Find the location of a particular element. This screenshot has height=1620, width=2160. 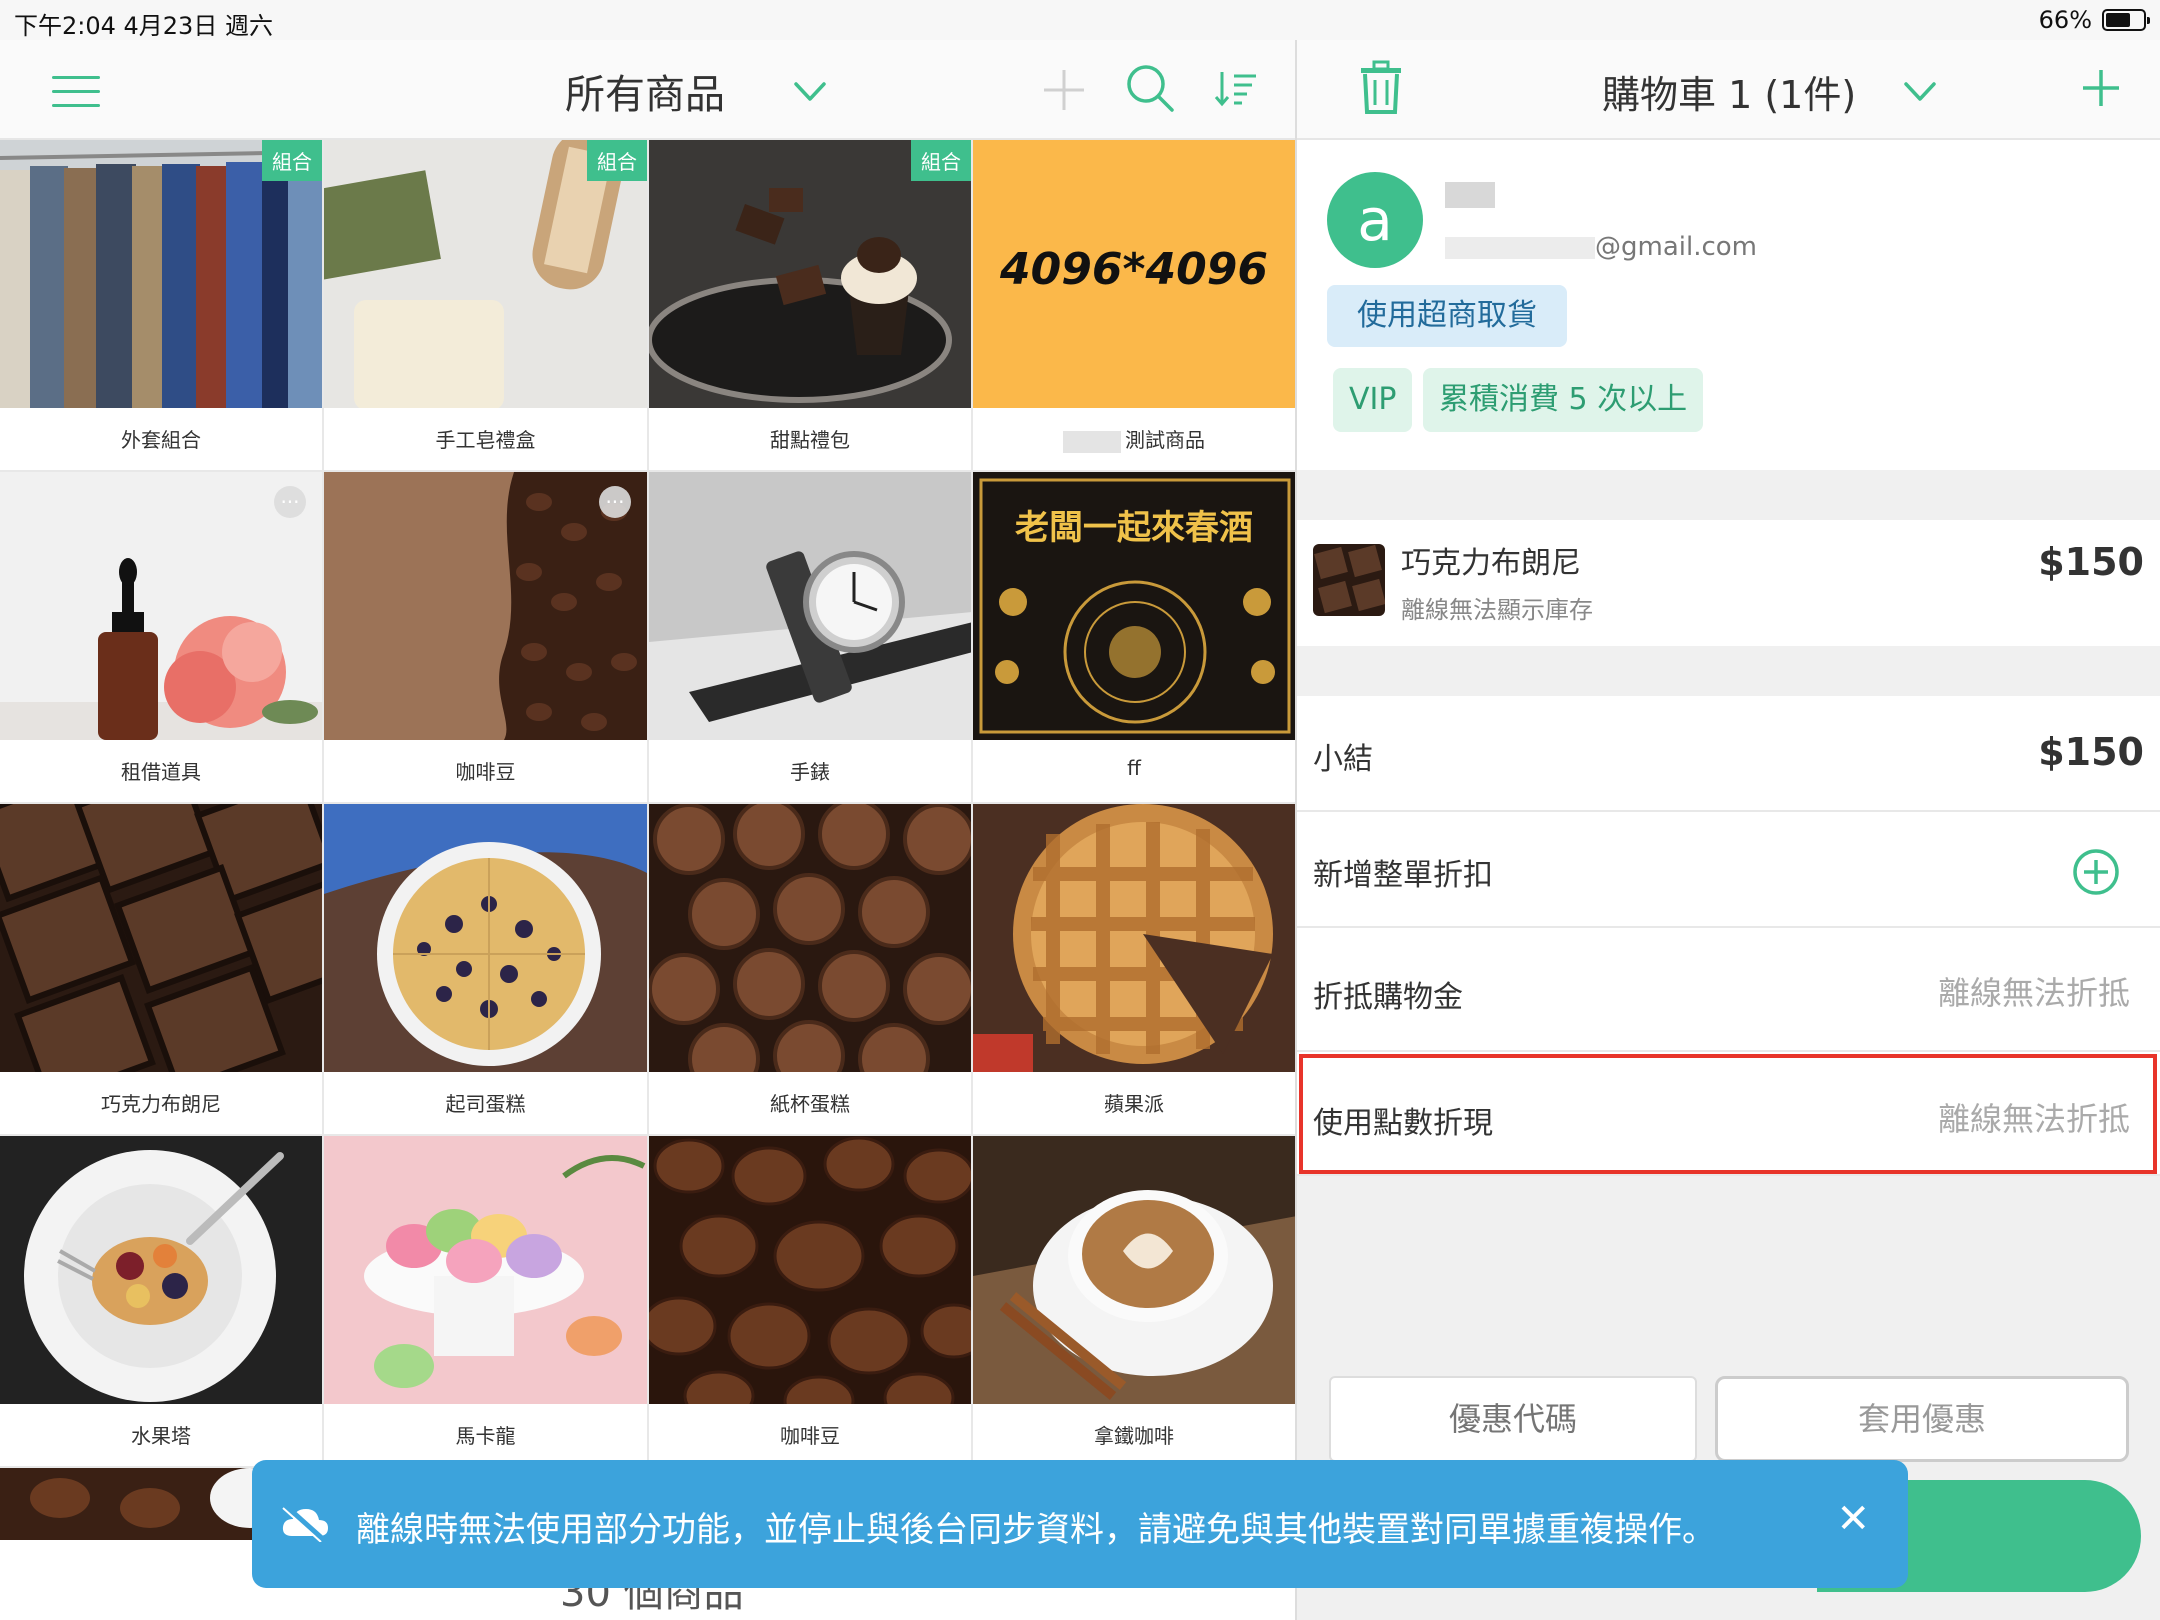

promo-code-input is located at coordinates (1513, 1419).